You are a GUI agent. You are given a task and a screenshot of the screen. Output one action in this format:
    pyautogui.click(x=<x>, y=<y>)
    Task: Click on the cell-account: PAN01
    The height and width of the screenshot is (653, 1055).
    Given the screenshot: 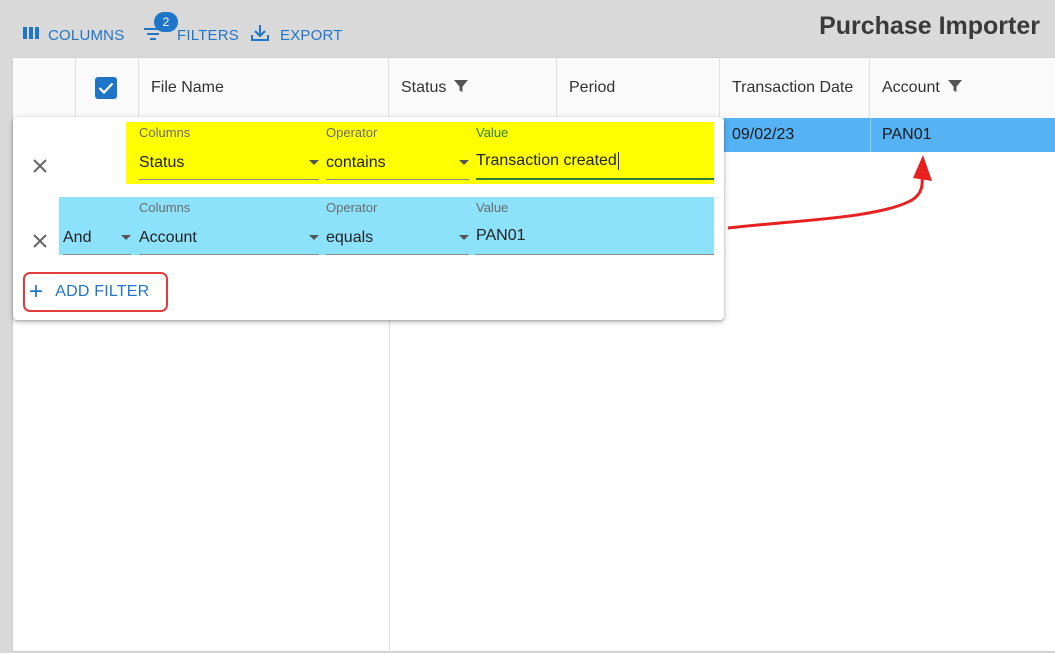 What is the action you would take?
    pyautogui.click(x=907, y=134)
    